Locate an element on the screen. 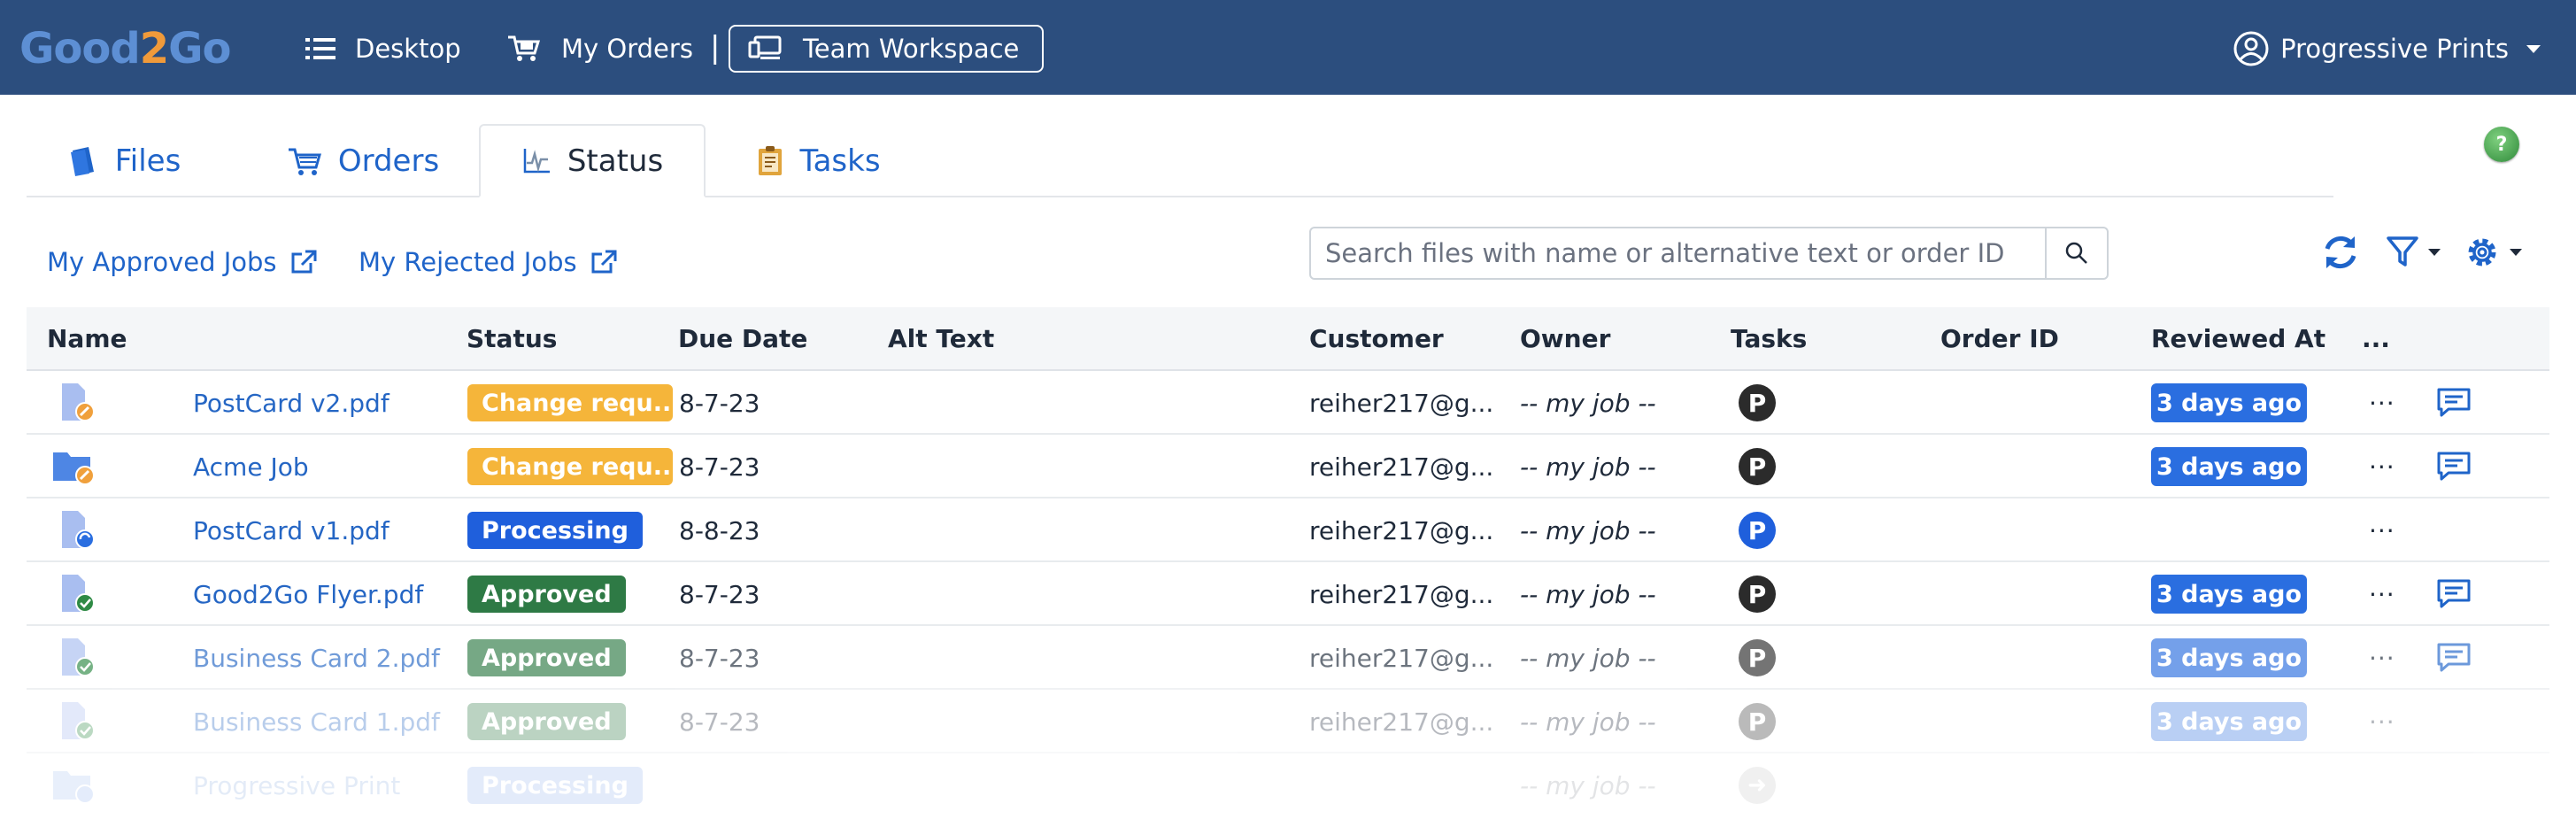  due-date: 8-8-23 is located at coordinates (719, 530).